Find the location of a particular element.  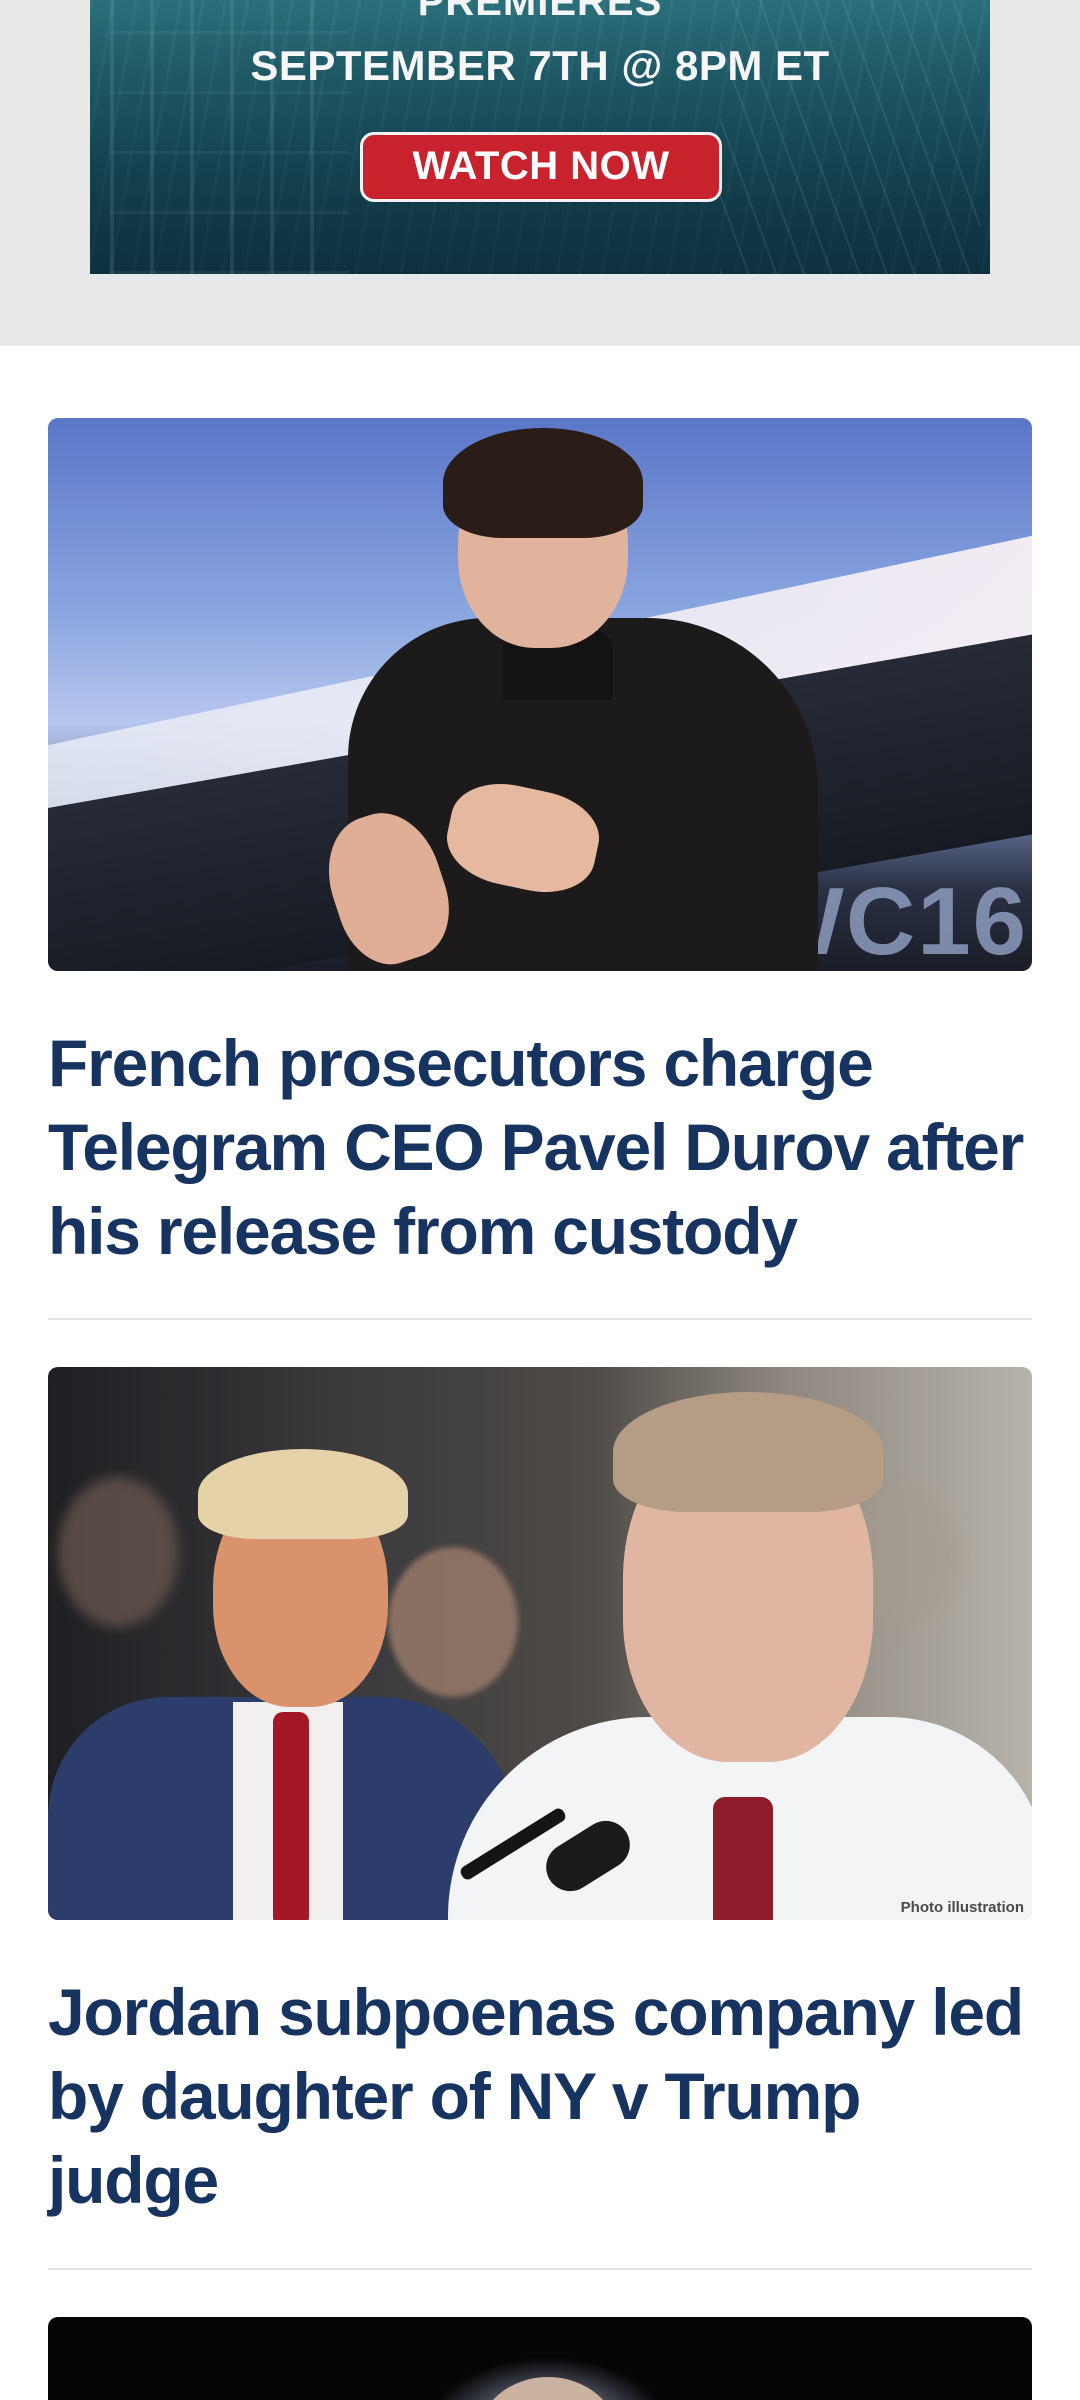

article-card is located at coordinates (540, 2358).